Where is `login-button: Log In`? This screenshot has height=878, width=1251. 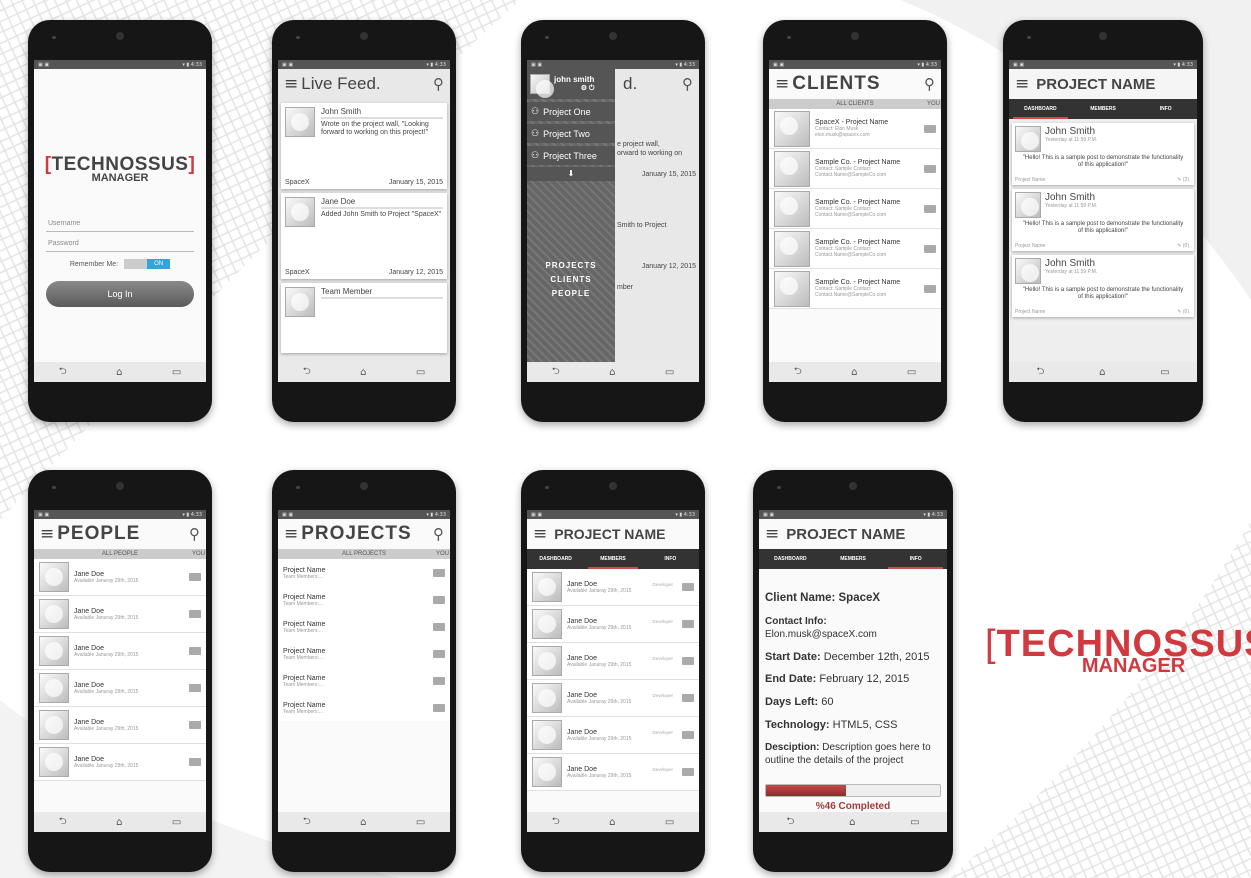 login-button: Log In is located at coordinates (120, 294).